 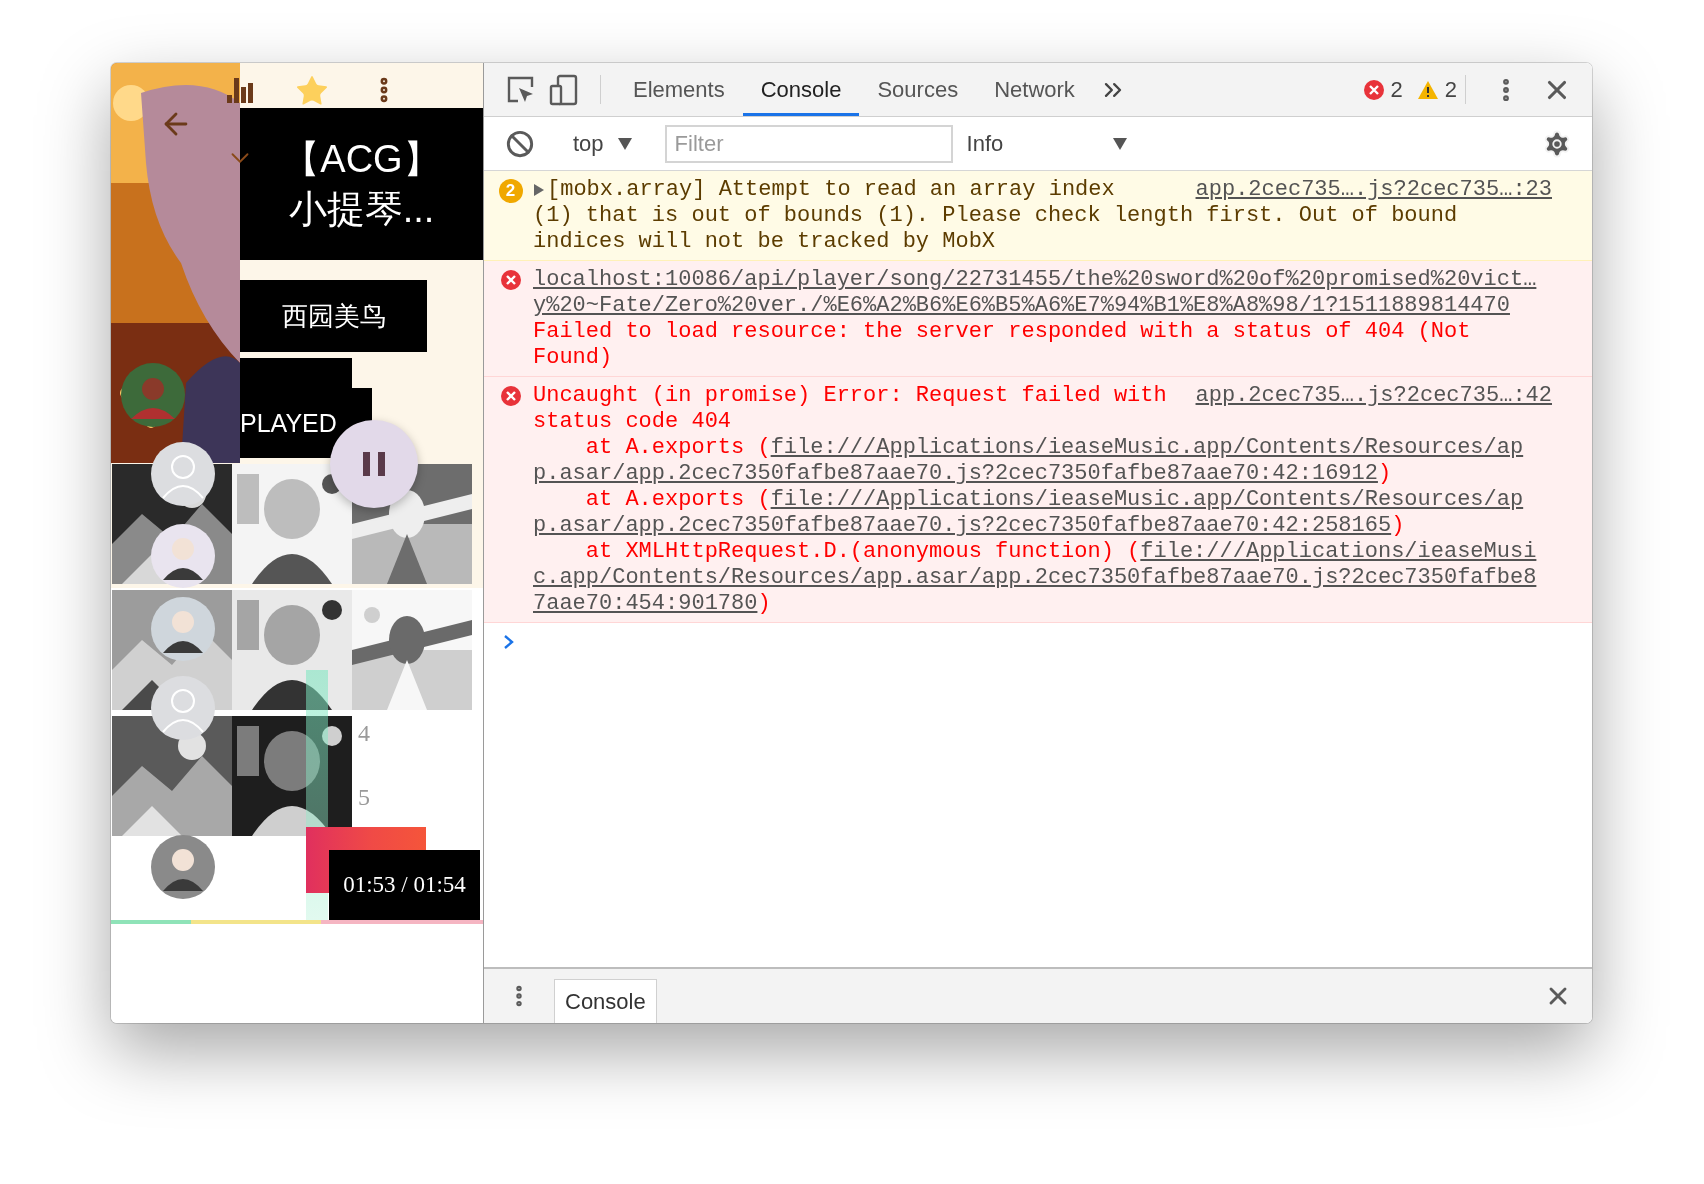 What do you see at coordinates (1002, 332) in the screenshot?
I see `message-text: Failed to load resource: the server responded with a status of 404 (Not` at bounding box center [1002, 332].